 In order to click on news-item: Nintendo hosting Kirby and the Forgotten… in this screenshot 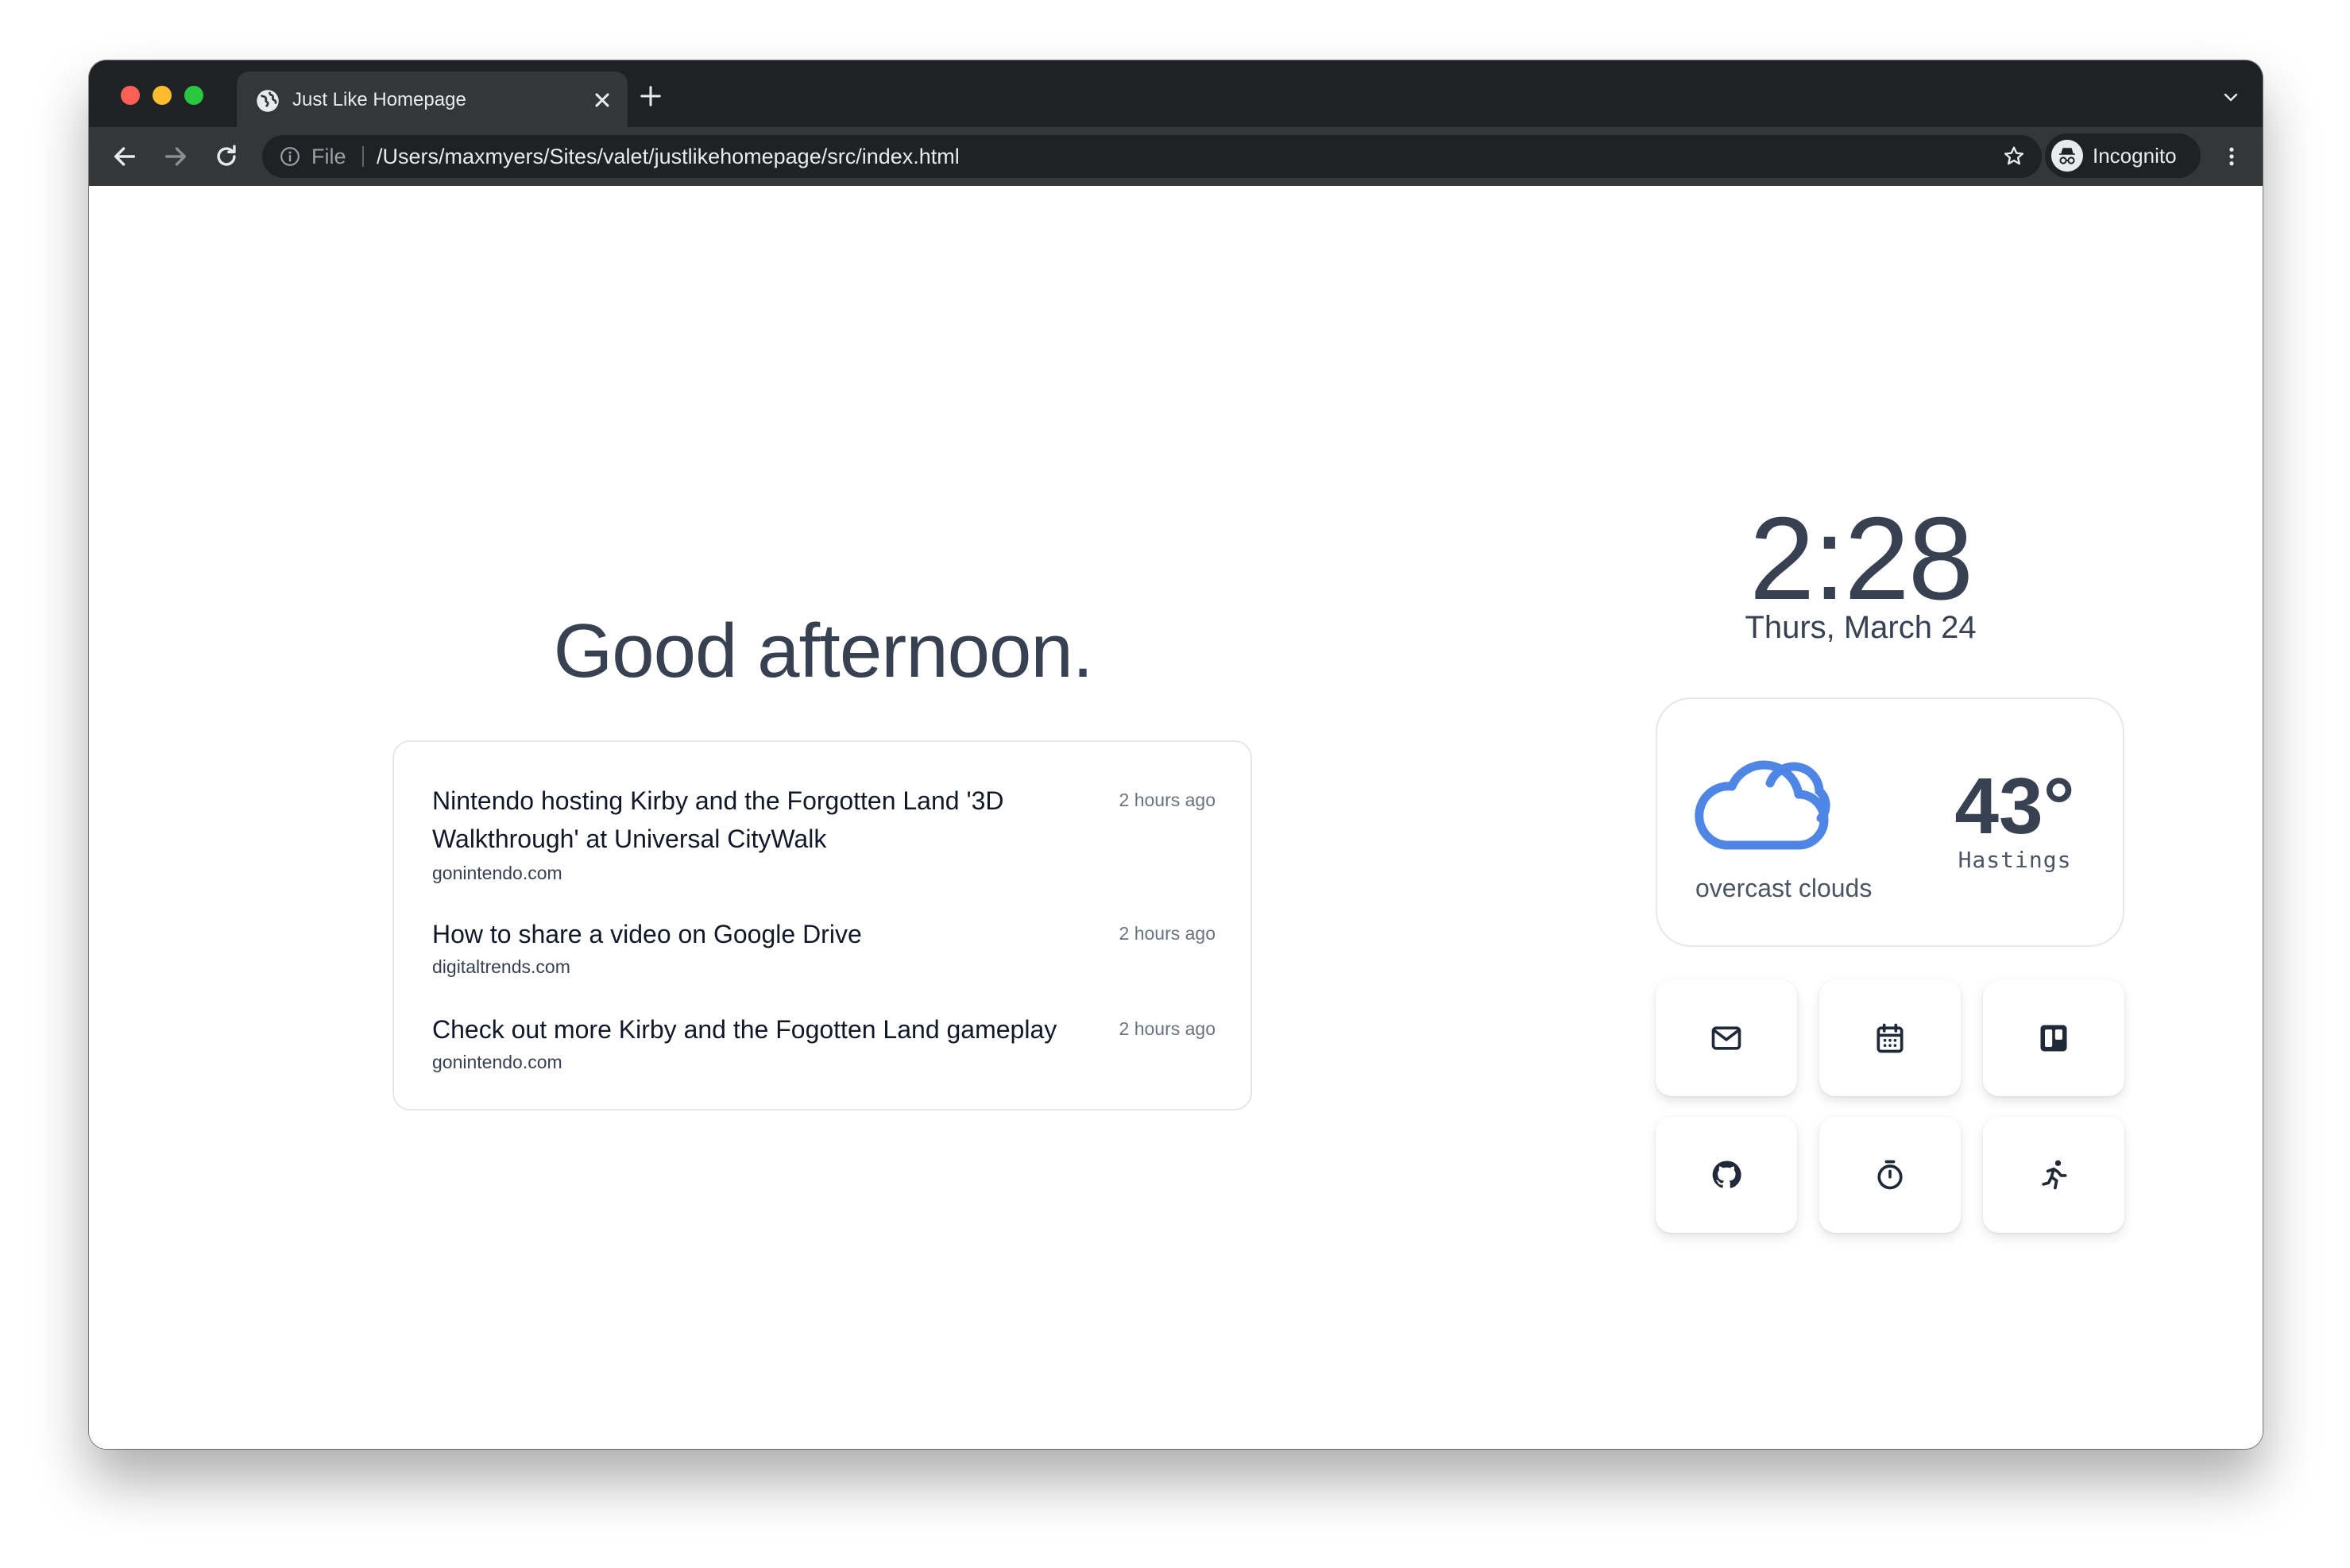, I will do `click(824, 842)`.